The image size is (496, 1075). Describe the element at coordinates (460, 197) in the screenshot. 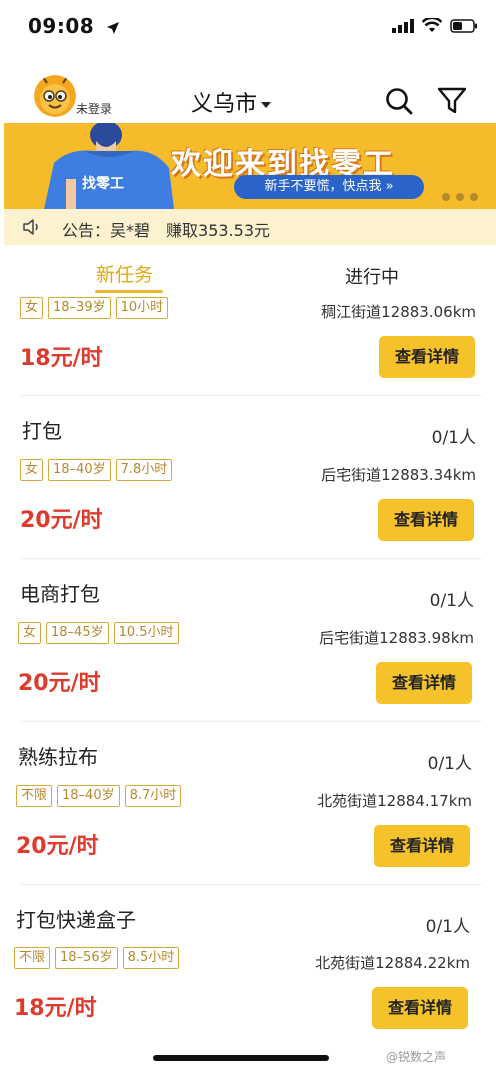

I see `banner-pagination-dots` at that location.